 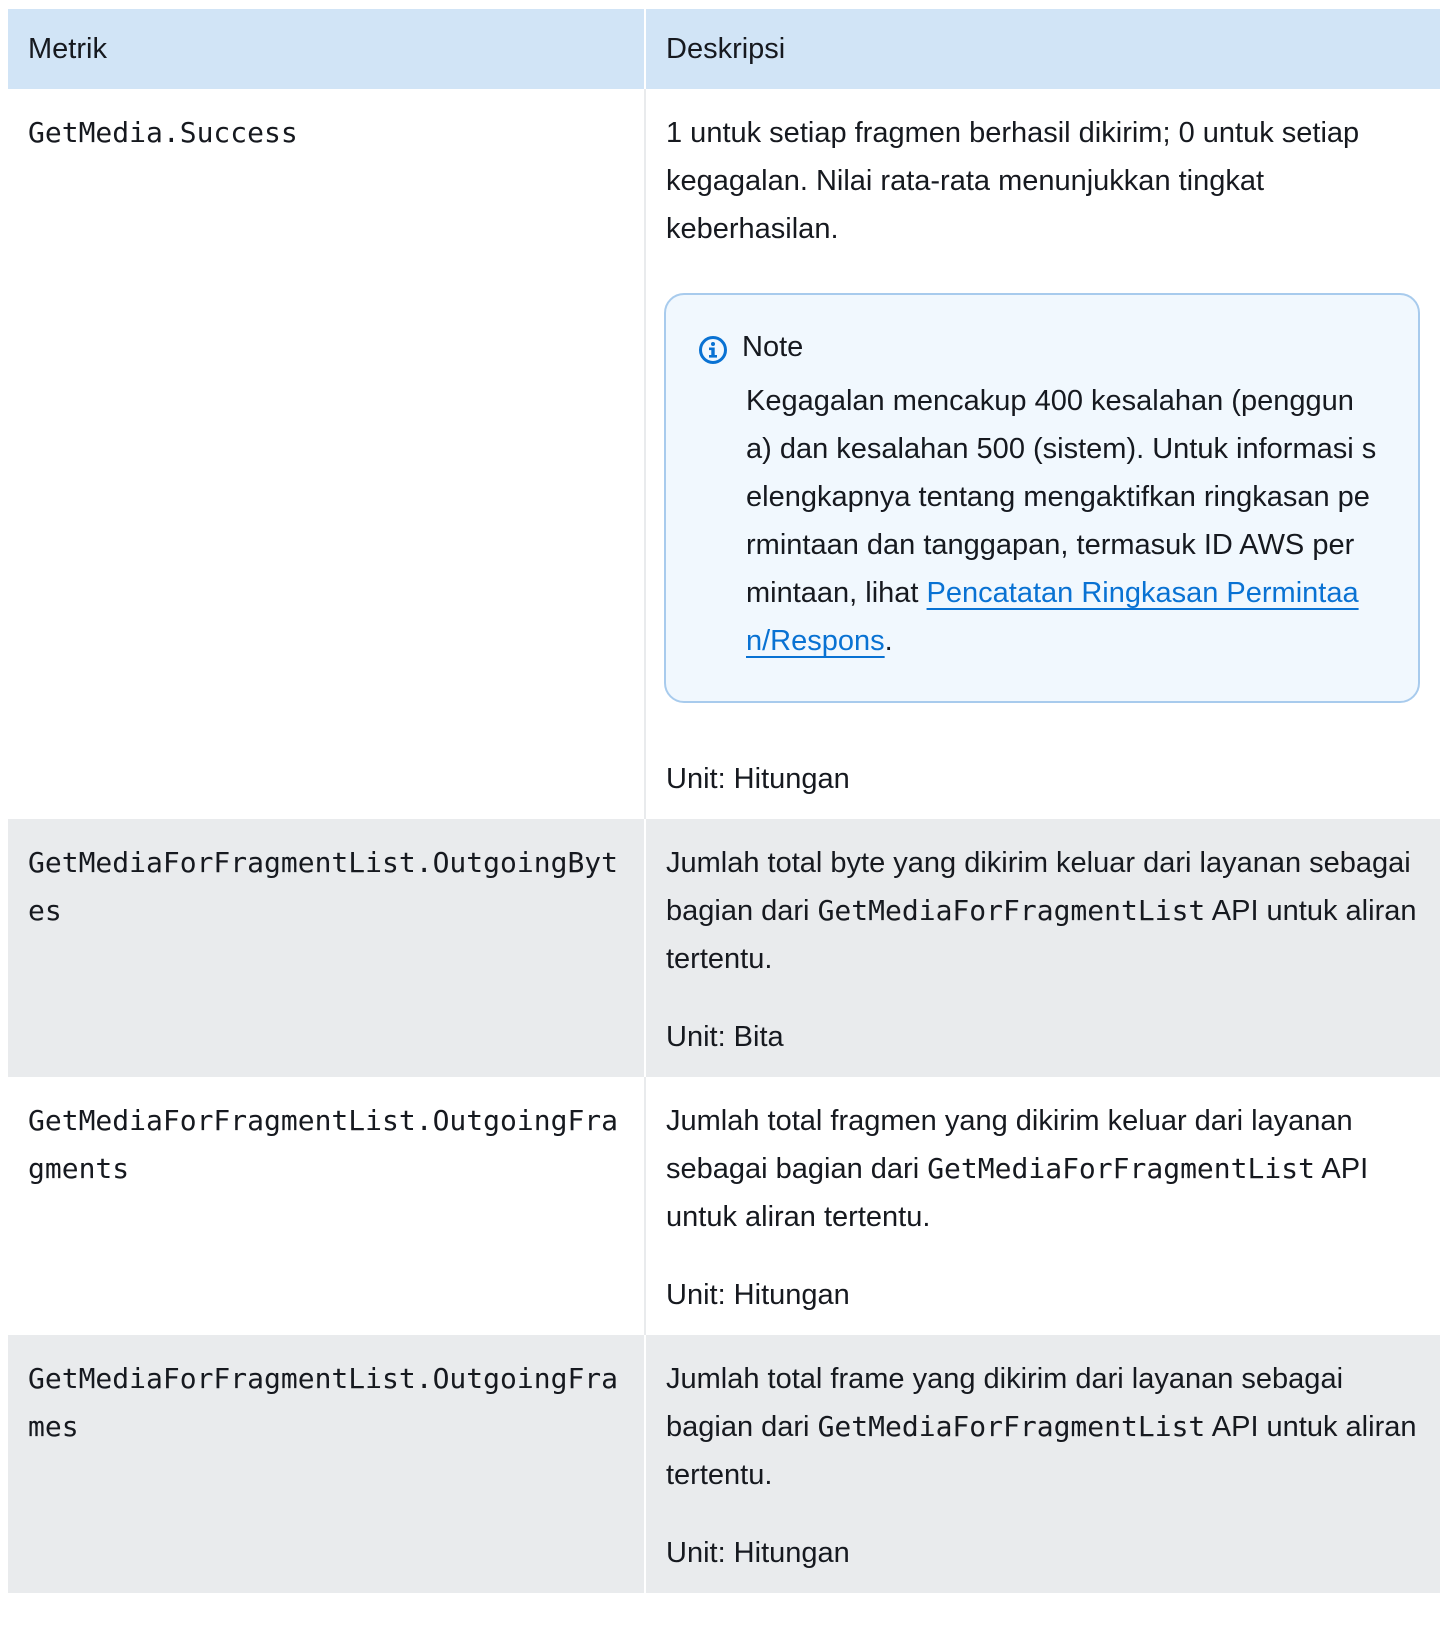 I want to click on column-header-metric: Metrik, so click(x=327, y=49).